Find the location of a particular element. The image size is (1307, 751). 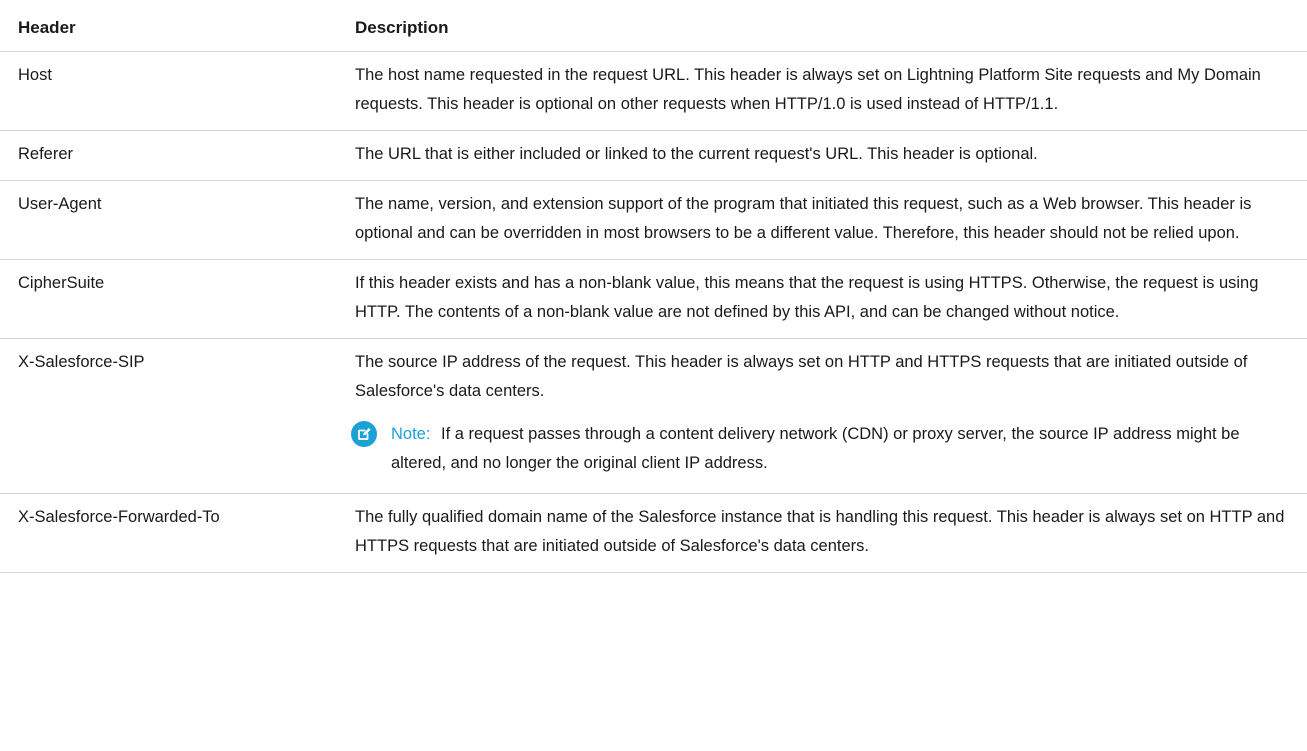

header-name-cell: Referer is located at coordinates (177, 155).